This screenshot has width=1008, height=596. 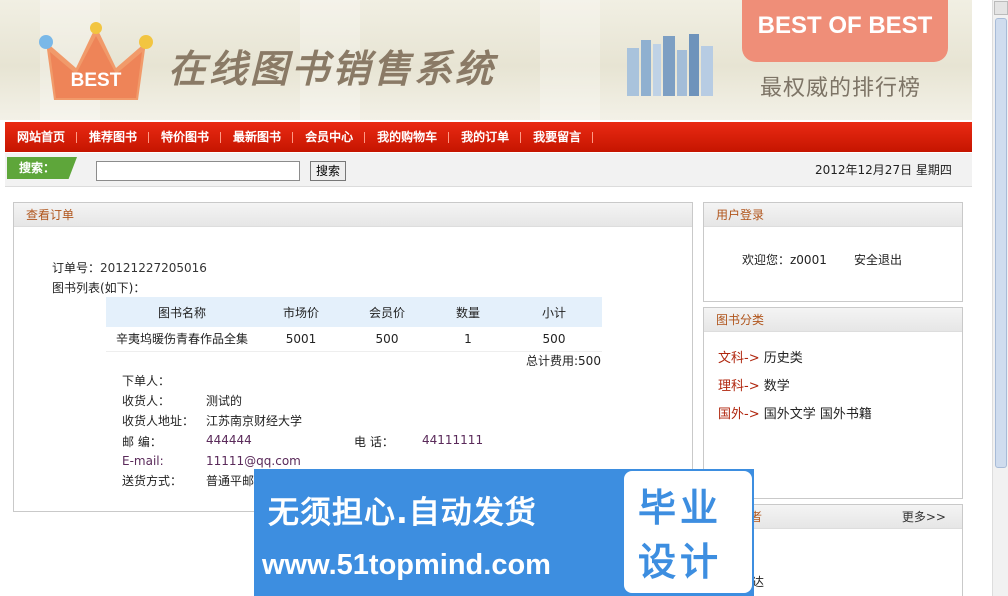 What do you see at coordinates (1001, 243) in the screenshot?
I see `scroll-thumb` at bounding box center [1001, 243].